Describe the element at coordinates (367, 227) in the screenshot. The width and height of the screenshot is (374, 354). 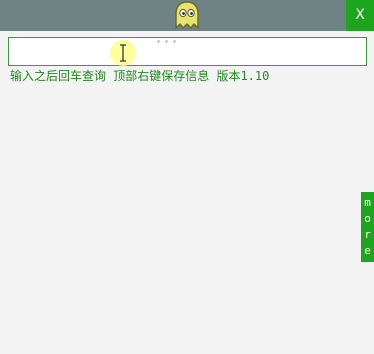
I see `more-button: m o r e` at that location.